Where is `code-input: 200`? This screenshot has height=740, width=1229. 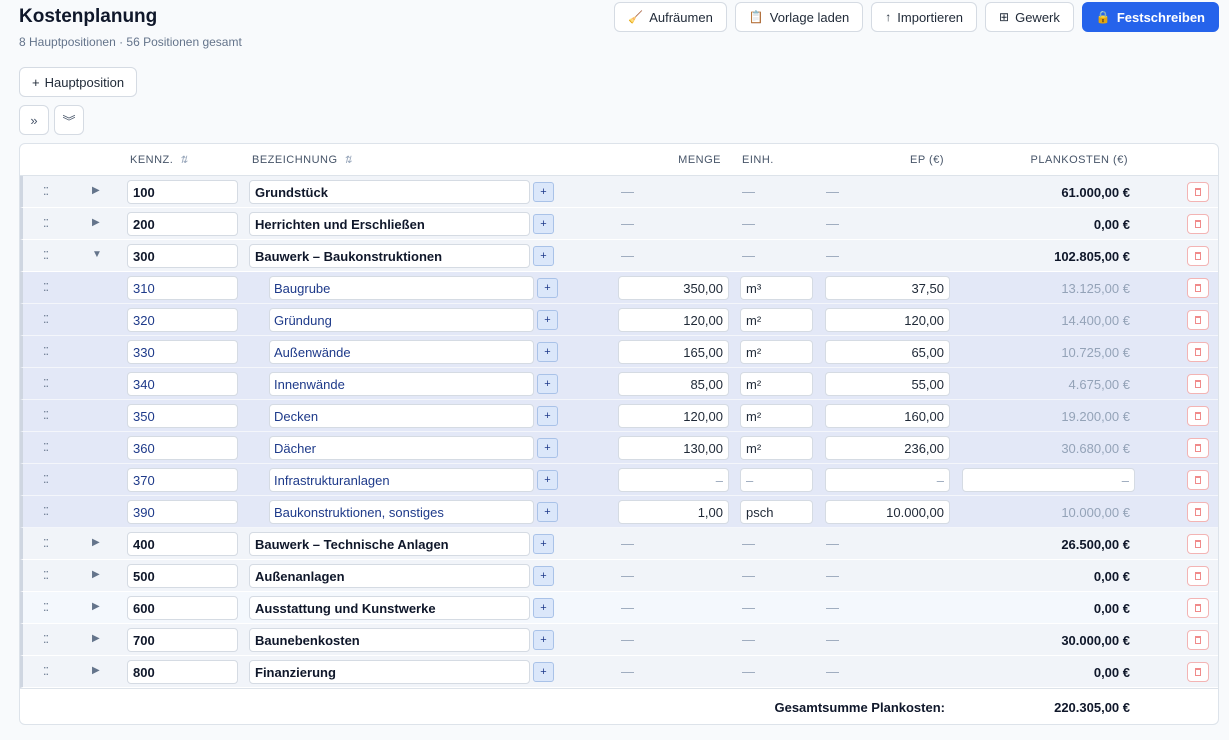 code-input: 200 is located at coordinates (182, 224).